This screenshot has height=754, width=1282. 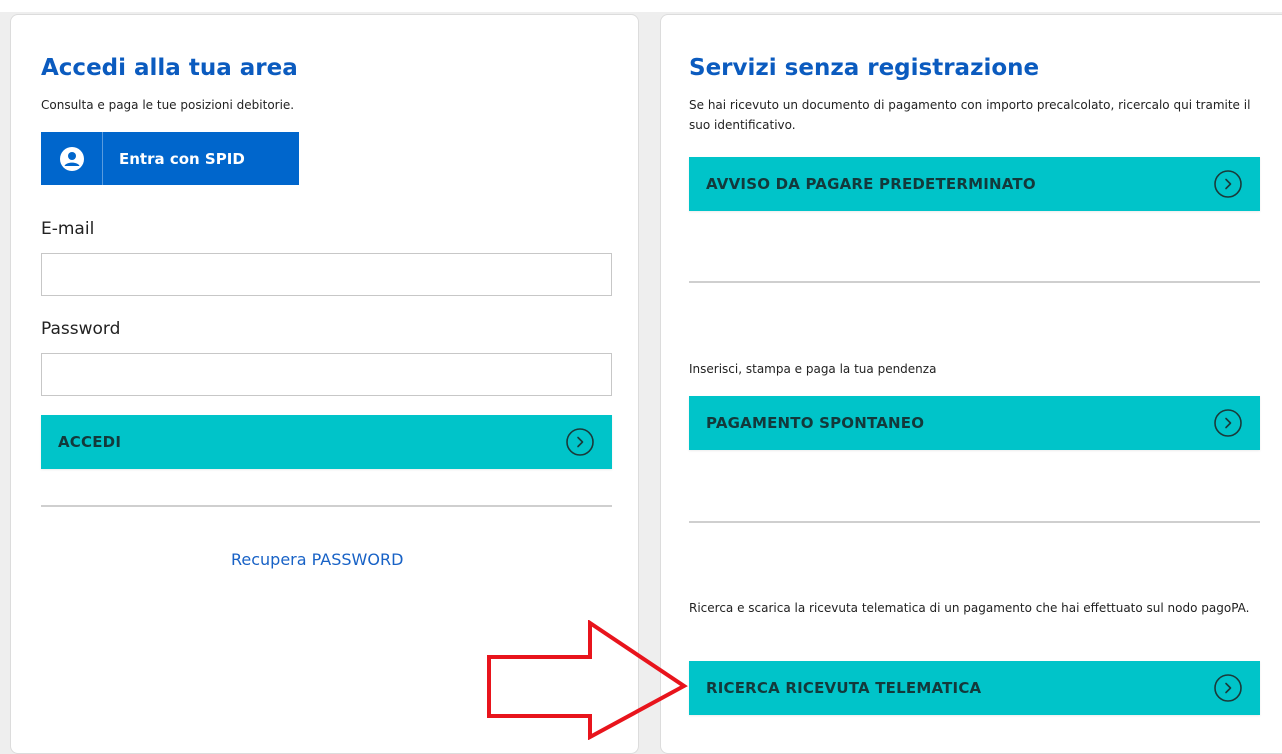 What do you see at coordinates (974, 423) in the screenshot?
I see `pagamento-spontaneo-button: PAGAMENTO SPONTANEO` at bounding box center [974, 423].